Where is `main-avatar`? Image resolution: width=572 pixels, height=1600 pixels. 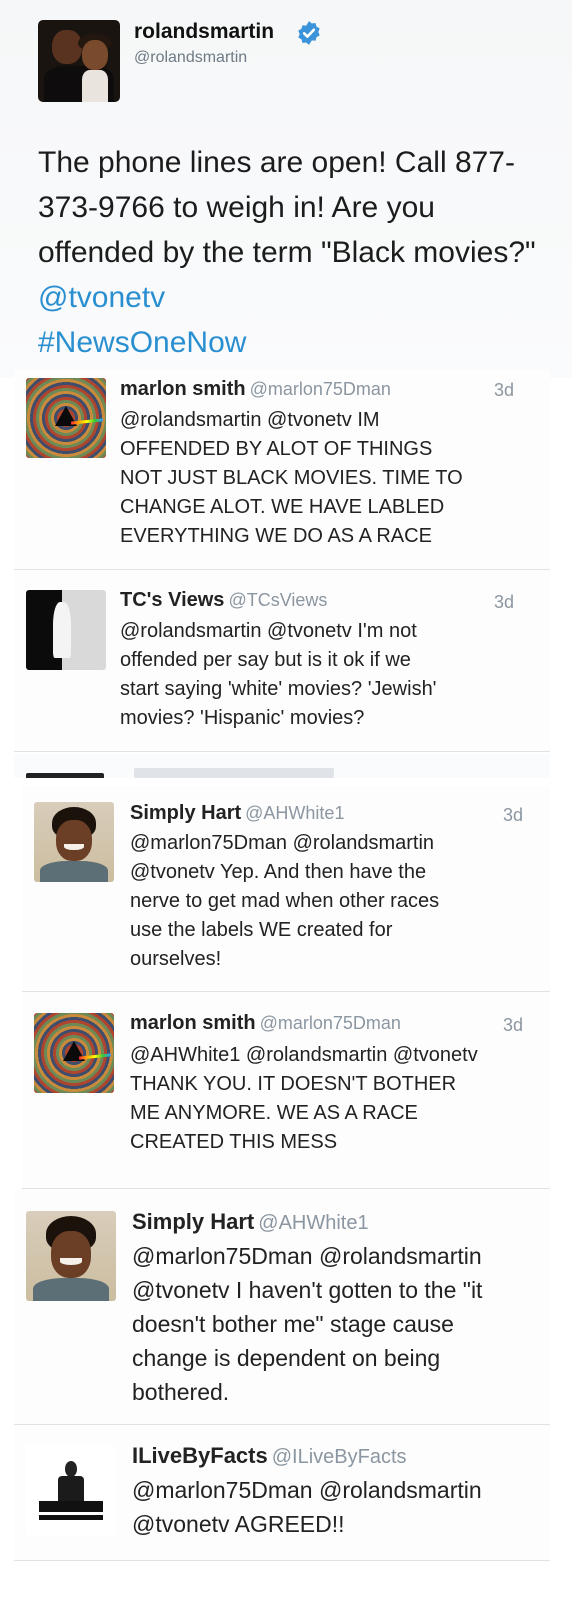
main-avatar is located at coordinates (79, 61).